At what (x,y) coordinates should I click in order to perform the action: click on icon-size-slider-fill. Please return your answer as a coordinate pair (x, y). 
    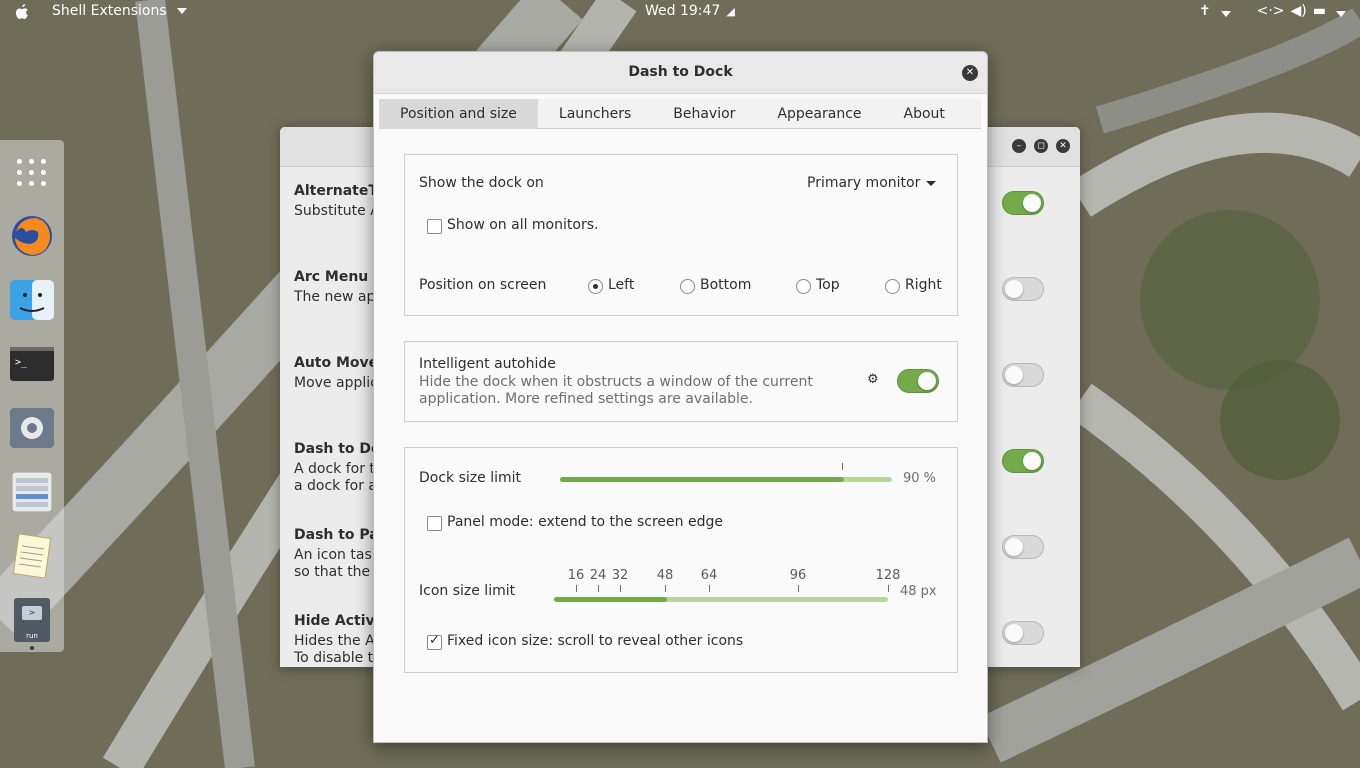
    Looking at the image, I should click on (610, 599).